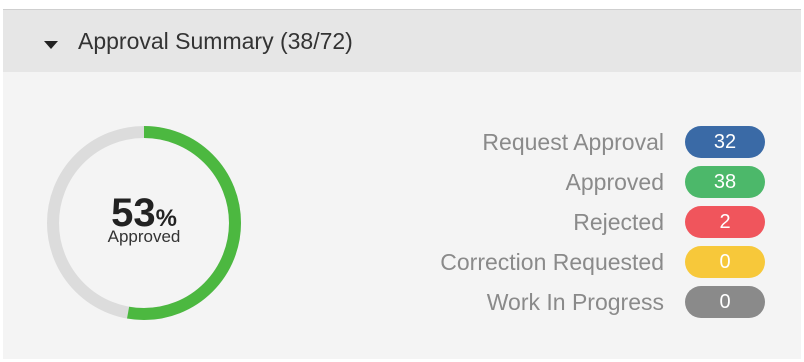 Image resolution: width=804 pixels, height=362 pixels. I want to click on legend-label: Work In Progress, so click(575, 301).